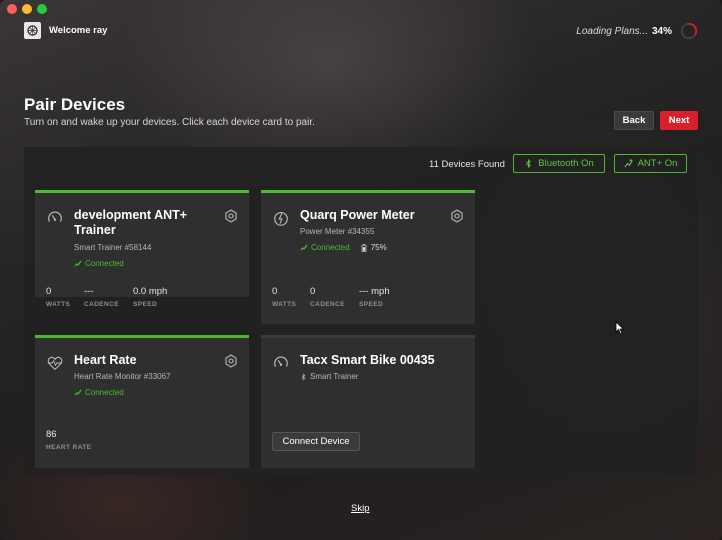 The image size is (722, 540). Describe the element at coordinates (679, 120) in the screenshot. I see `next-button: Next` at that location.